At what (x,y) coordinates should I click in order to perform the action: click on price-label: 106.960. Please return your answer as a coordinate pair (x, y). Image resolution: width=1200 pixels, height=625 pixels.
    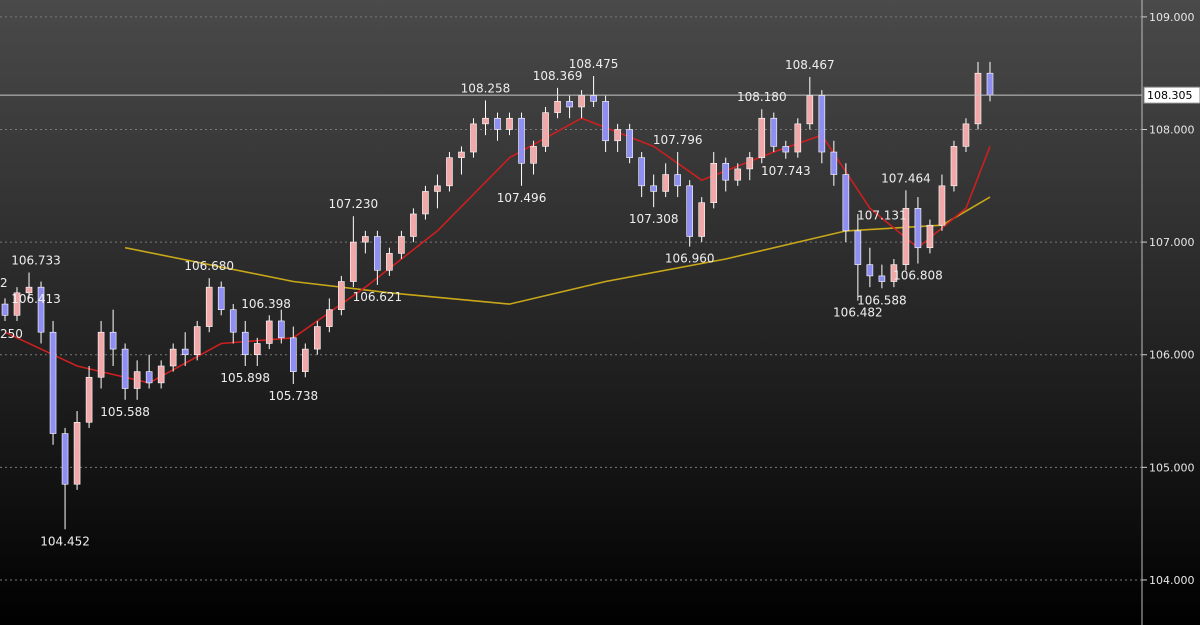
    Looking at the image, I should click on (690, 259).